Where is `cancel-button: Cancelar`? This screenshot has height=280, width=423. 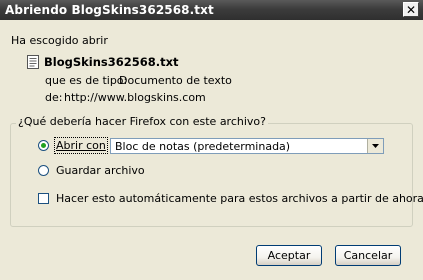 cancel-button: Cancelar is located at coordinates (368, 255).